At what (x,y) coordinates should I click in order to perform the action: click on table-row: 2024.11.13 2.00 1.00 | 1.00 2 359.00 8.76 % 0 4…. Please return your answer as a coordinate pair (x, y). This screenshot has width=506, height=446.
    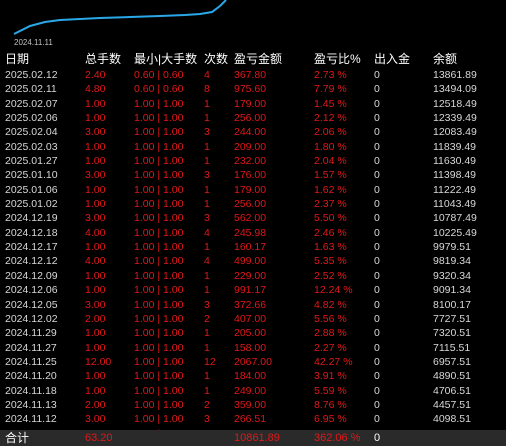
    Looking at the image, I should click on (253, 405).